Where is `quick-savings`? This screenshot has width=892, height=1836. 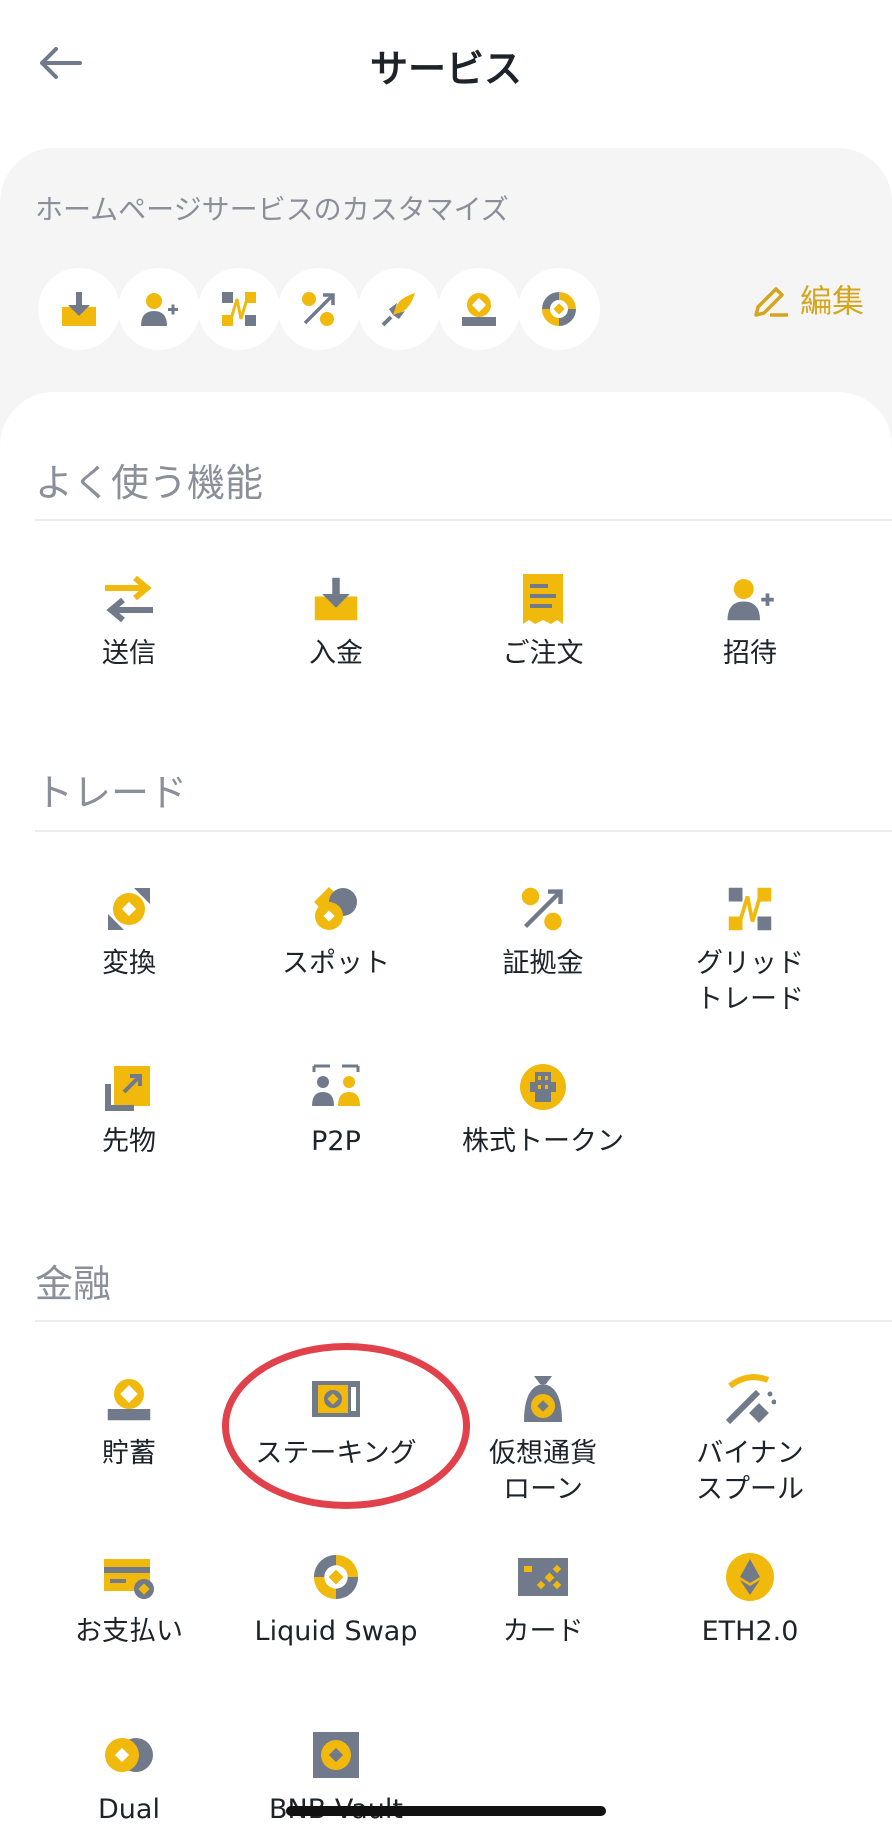 quick-savings is located at coordinates (479, 309).